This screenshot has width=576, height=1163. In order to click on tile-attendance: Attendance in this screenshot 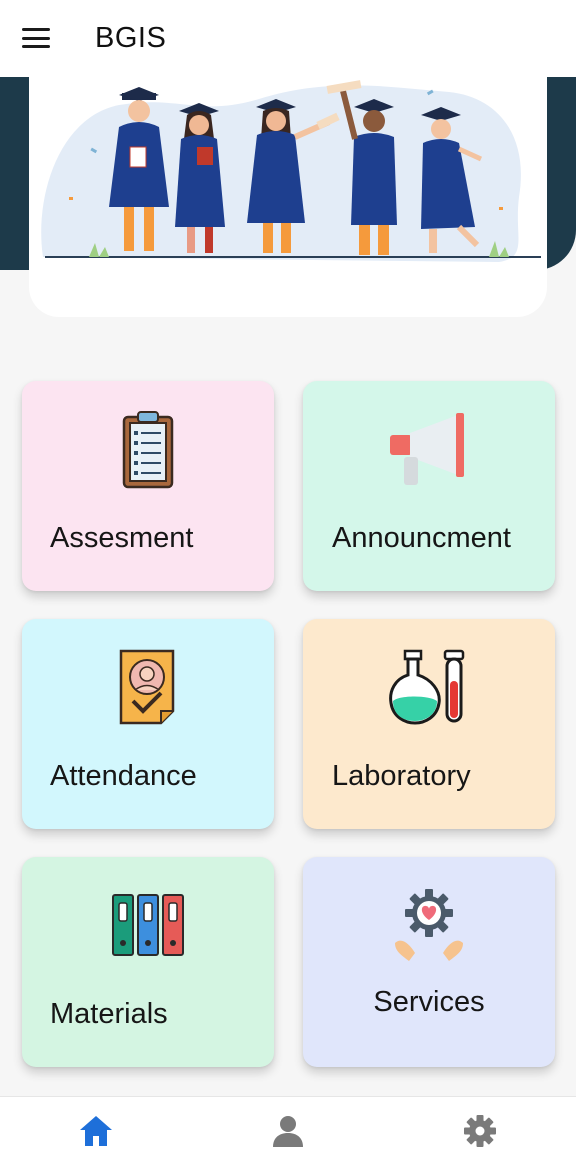, I will do `click(148, 724)`.